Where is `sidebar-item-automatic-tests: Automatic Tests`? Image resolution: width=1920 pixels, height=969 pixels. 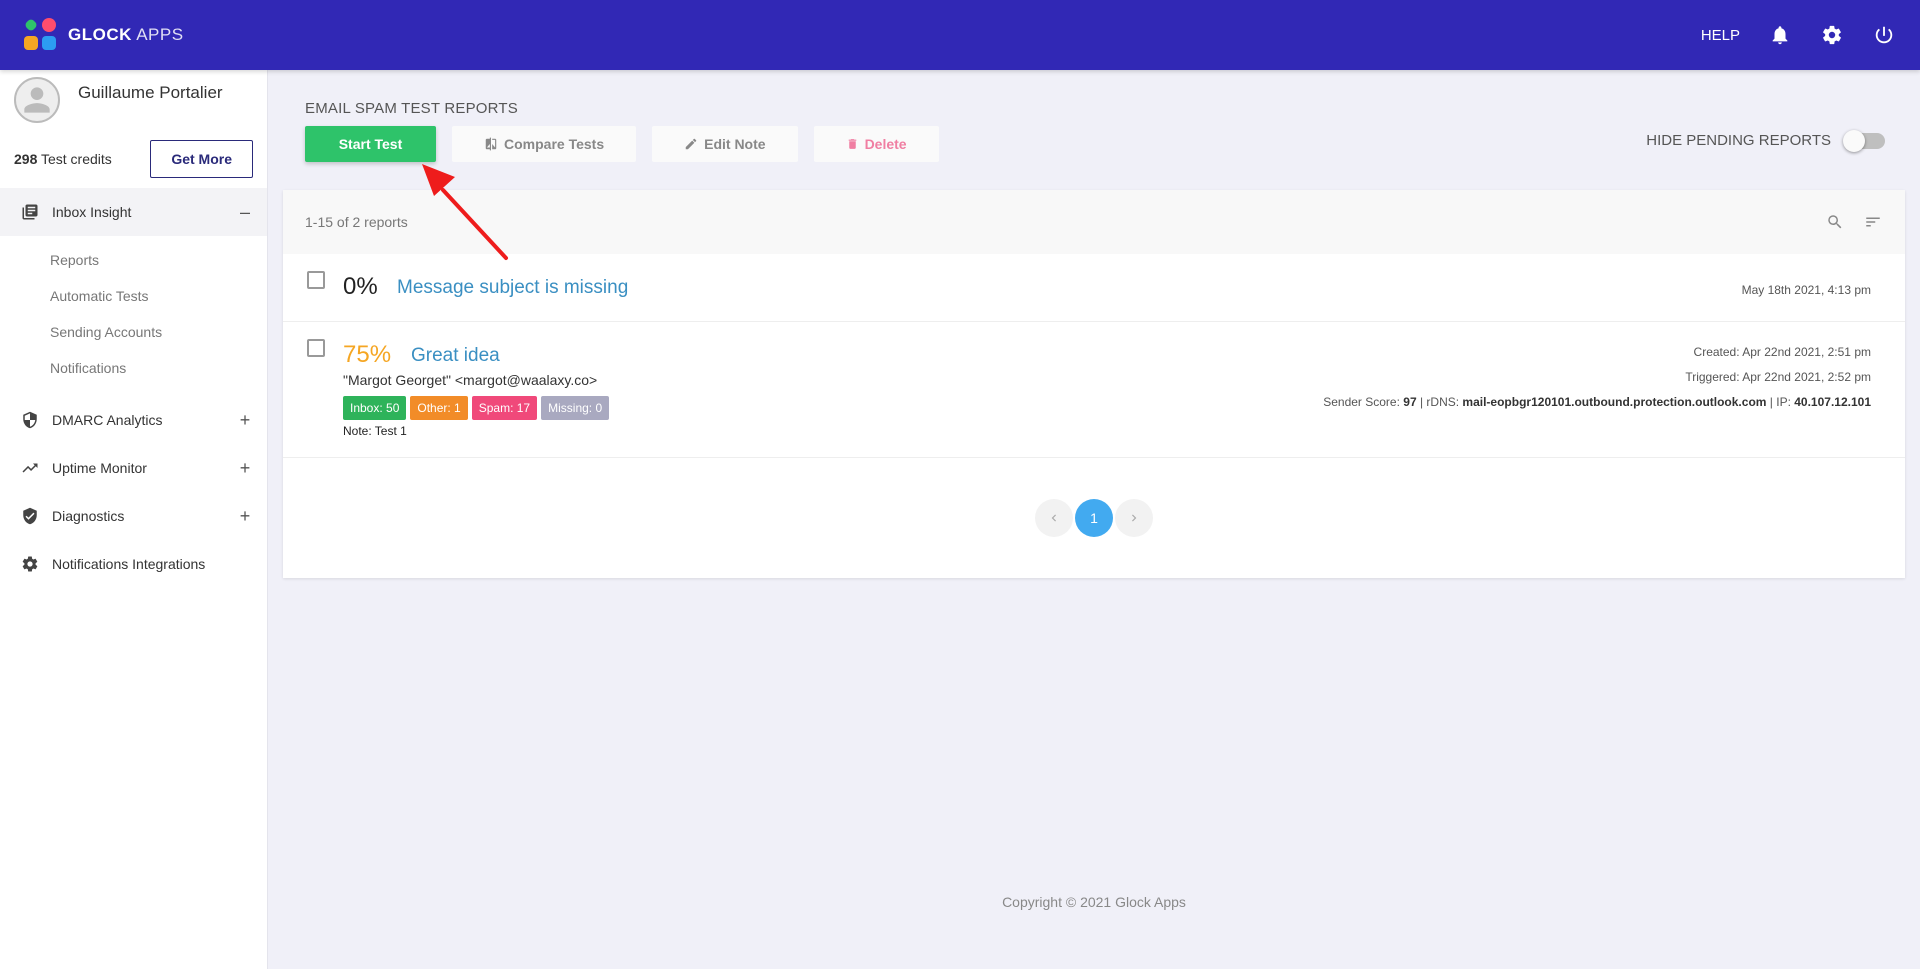
sidebar-item-automatic-tests: Automatic Tests is located at coordinates (133, 296).